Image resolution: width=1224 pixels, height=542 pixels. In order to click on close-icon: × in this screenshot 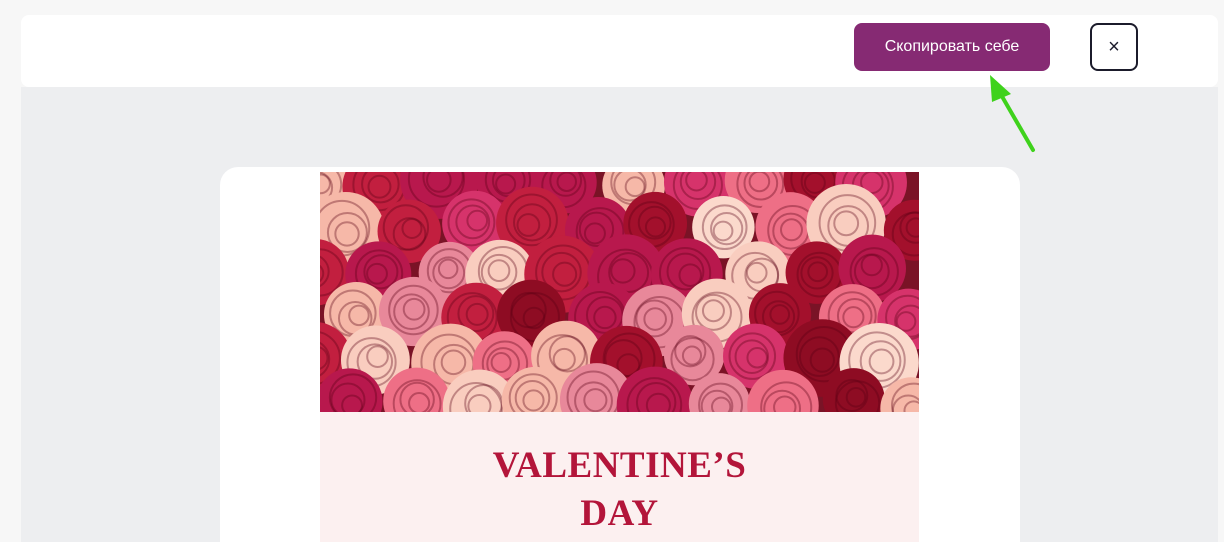, I will do `click(1114, 47)`.